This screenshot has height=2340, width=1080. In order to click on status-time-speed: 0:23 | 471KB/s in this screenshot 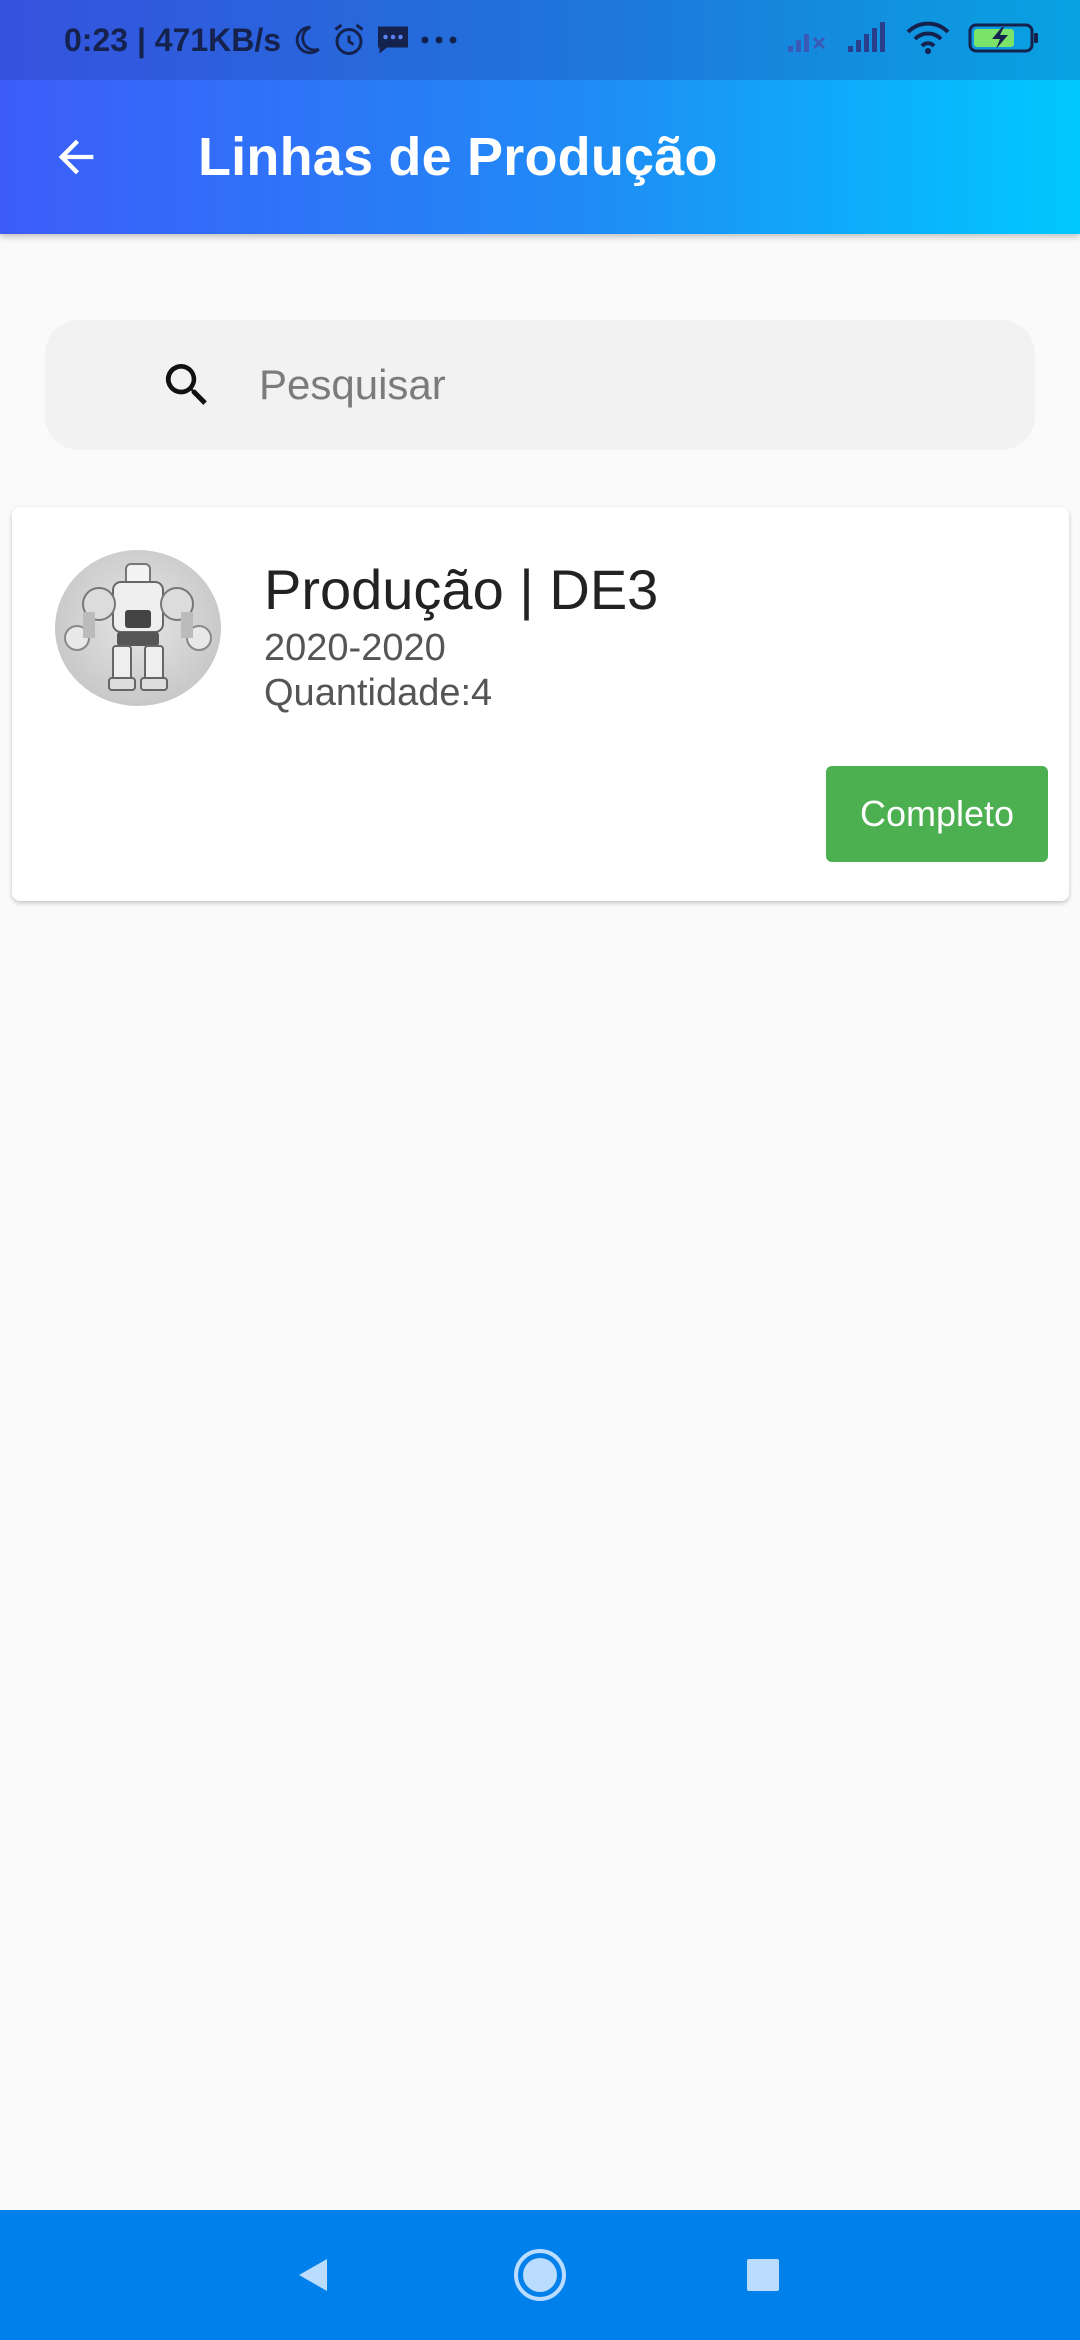, I will do `click(173, 39)`.